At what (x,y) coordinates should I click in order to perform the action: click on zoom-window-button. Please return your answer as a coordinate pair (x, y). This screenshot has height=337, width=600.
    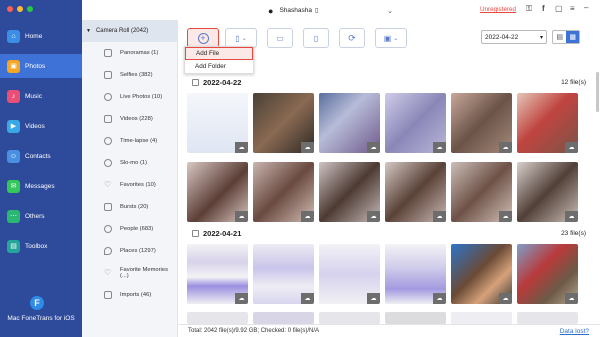
    Looking at the image, I should click on (30, 9).